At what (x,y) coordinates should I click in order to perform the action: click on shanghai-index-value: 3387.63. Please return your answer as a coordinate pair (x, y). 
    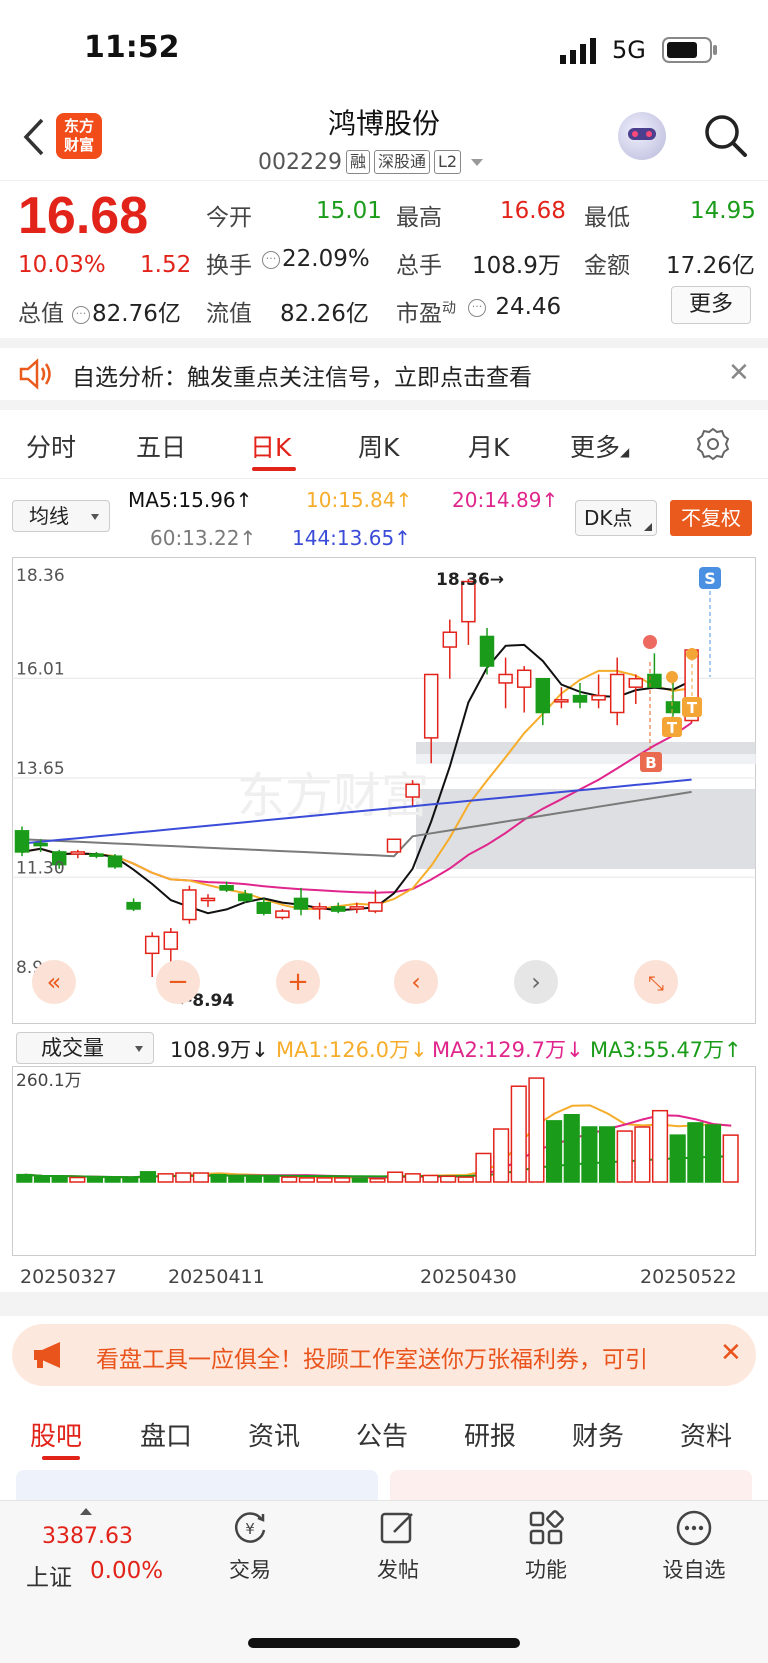
    Looking at the image, I should click on (87, 1536).